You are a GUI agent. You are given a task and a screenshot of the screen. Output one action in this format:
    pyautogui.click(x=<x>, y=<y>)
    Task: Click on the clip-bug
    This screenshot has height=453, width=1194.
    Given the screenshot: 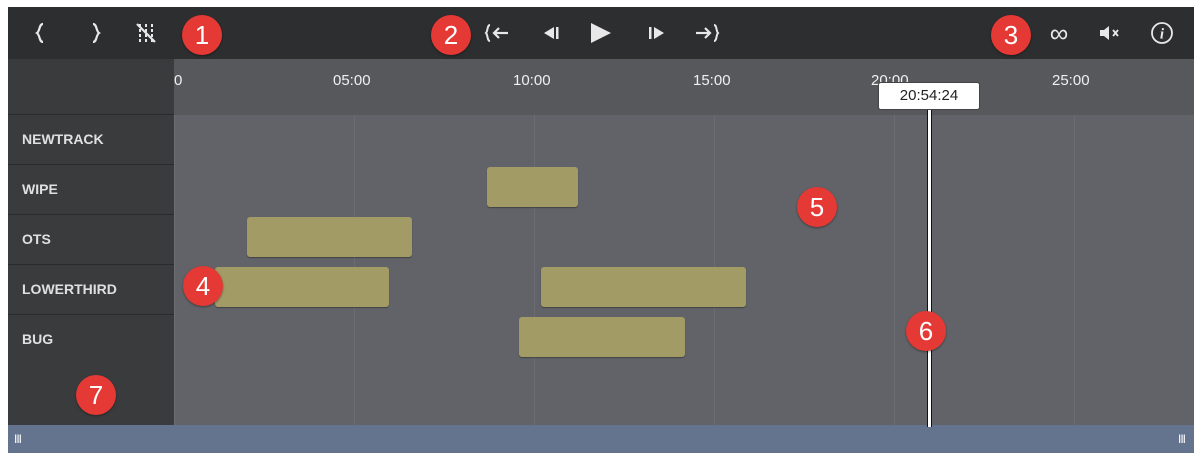 What is the action you would take?
    pyautogui.click(x=602, y=337)
    